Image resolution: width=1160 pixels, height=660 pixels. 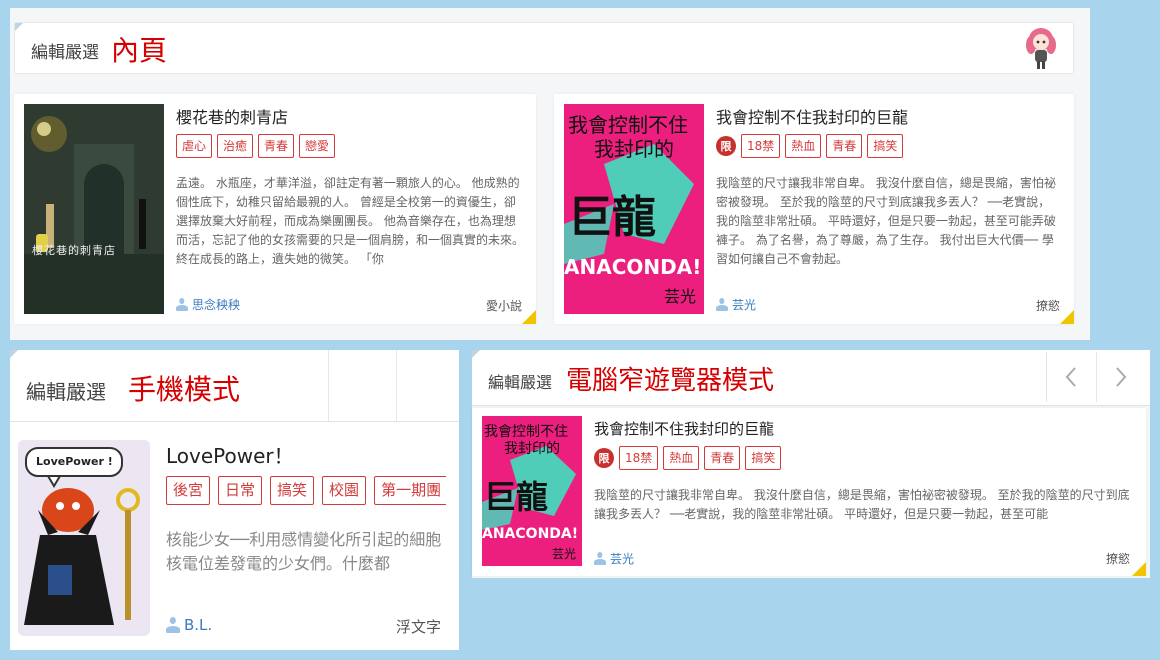 What do you see at coordinates (670, 381) in the screenshot?
I see `annotation-title: 電腦窄遊覽器模式` at bounding box center [670, 381].